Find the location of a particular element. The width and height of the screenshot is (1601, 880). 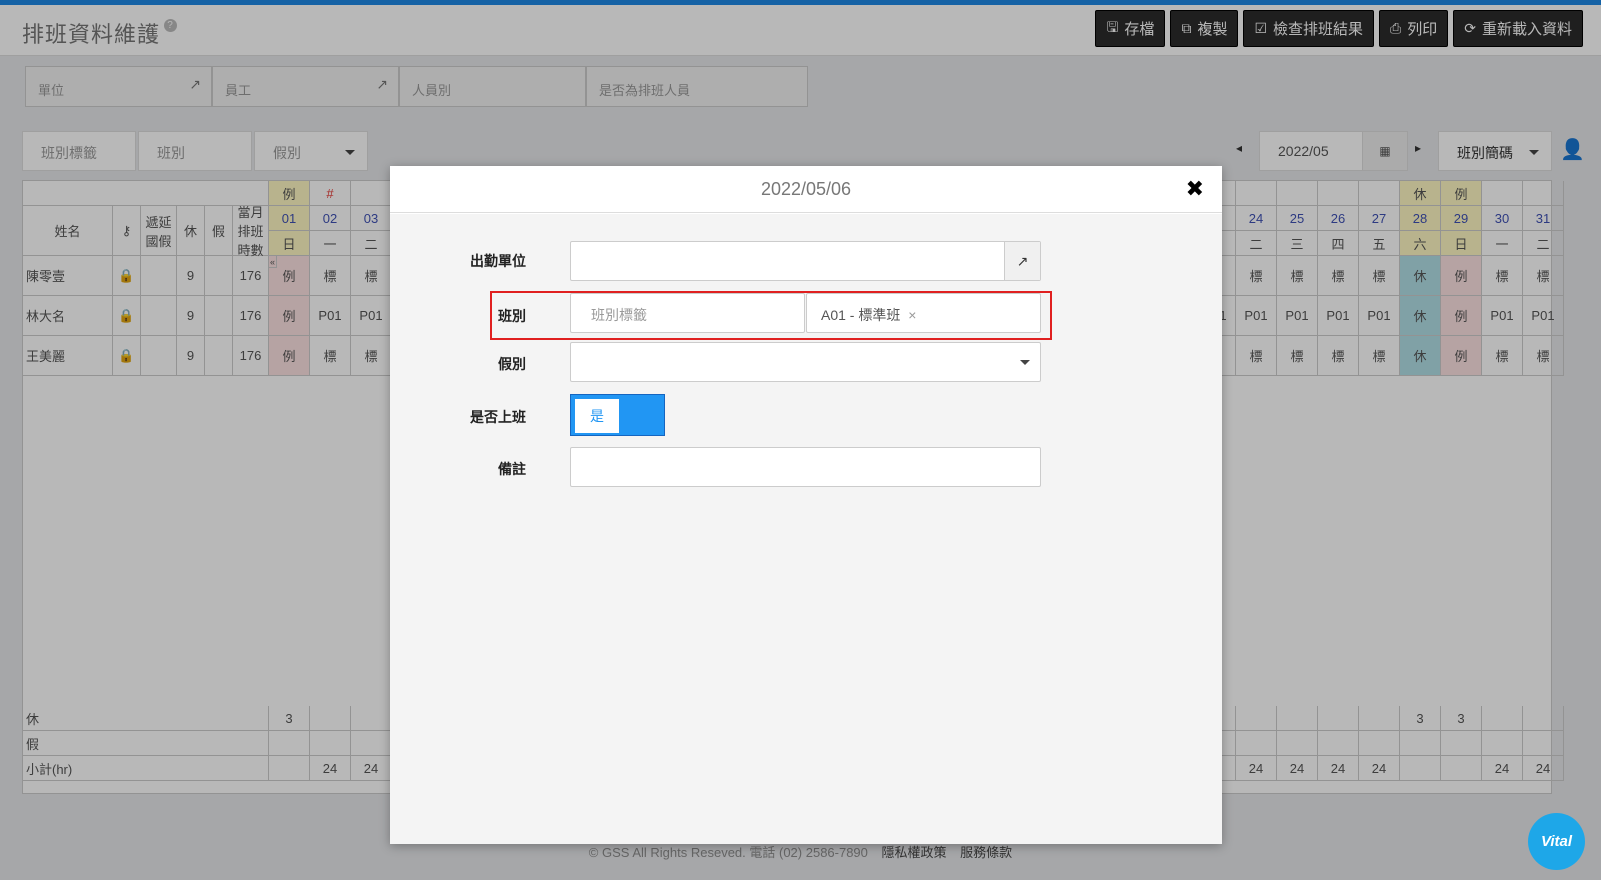

unit-field: ↗ is located at coordinates (805, 261).